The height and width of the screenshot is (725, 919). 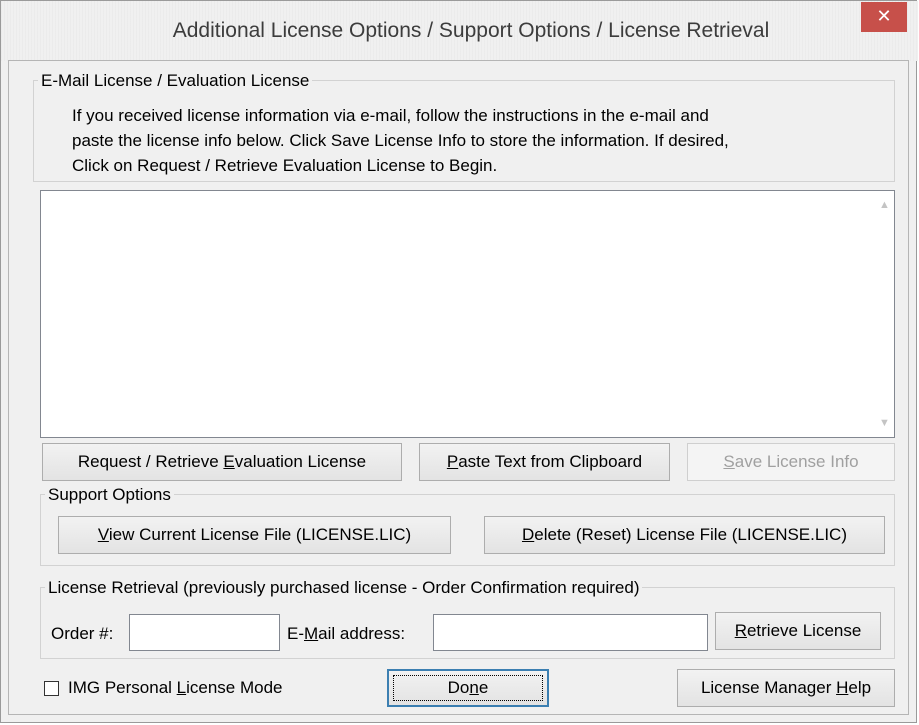 I want to click on support-options-legend: Support Options, so click(x=109, y=494).